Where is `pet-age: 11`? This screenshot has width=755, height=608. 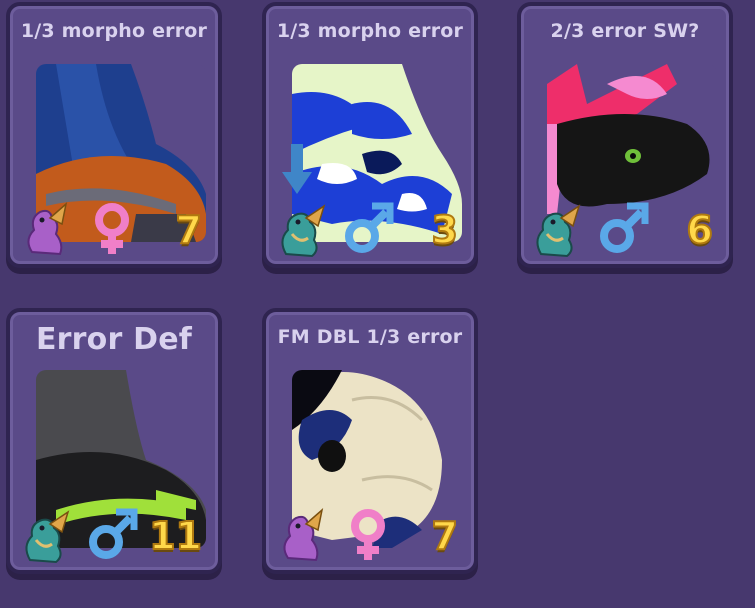 pet-age: 11 is located at coordinates (175, 536).